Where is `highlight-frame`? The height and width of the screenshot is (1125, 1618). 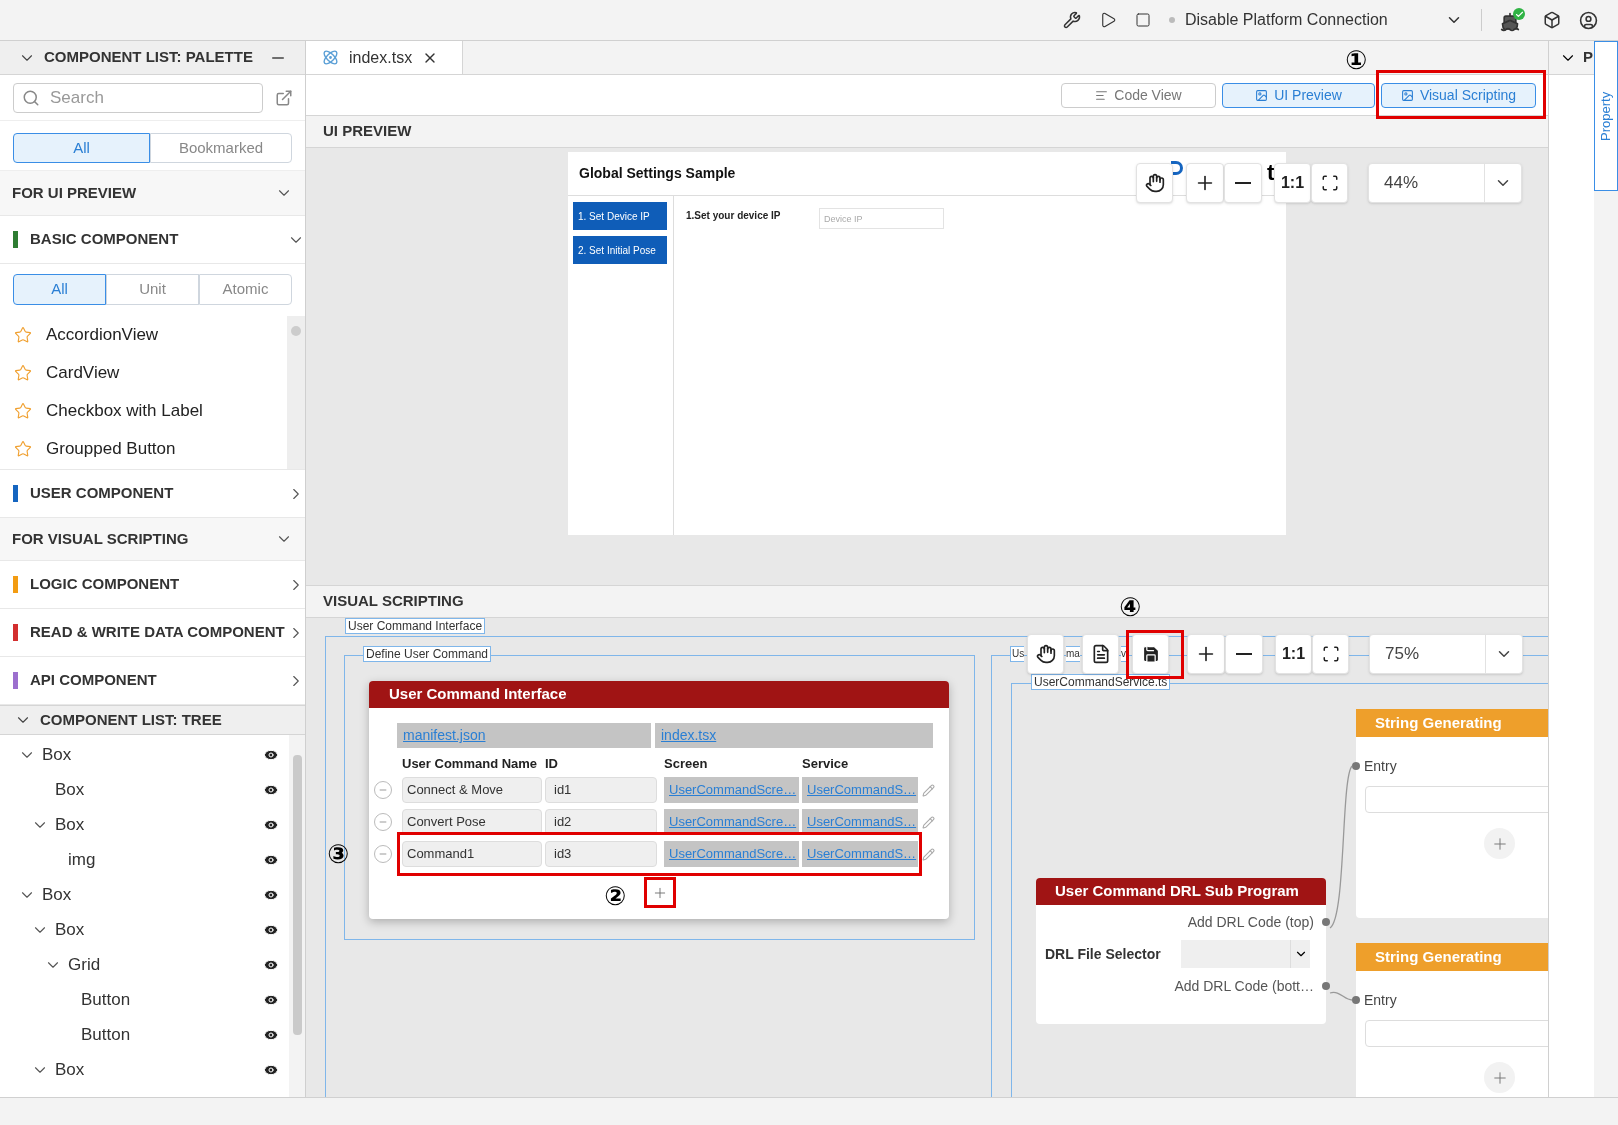 highlight-frame is located at coordinates (1155, 654).